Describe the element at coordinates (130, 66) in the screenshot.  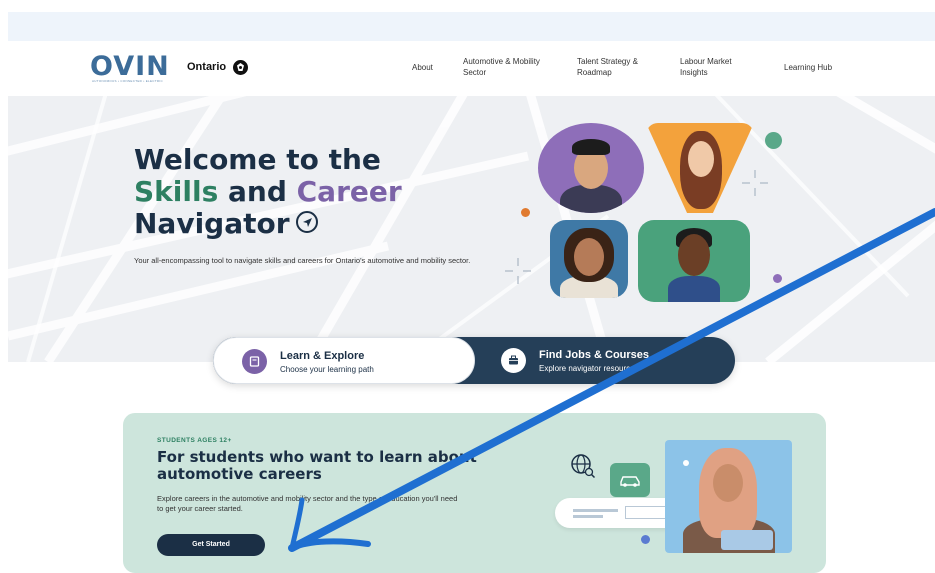
I see `logo-text: OVIN` at that location.